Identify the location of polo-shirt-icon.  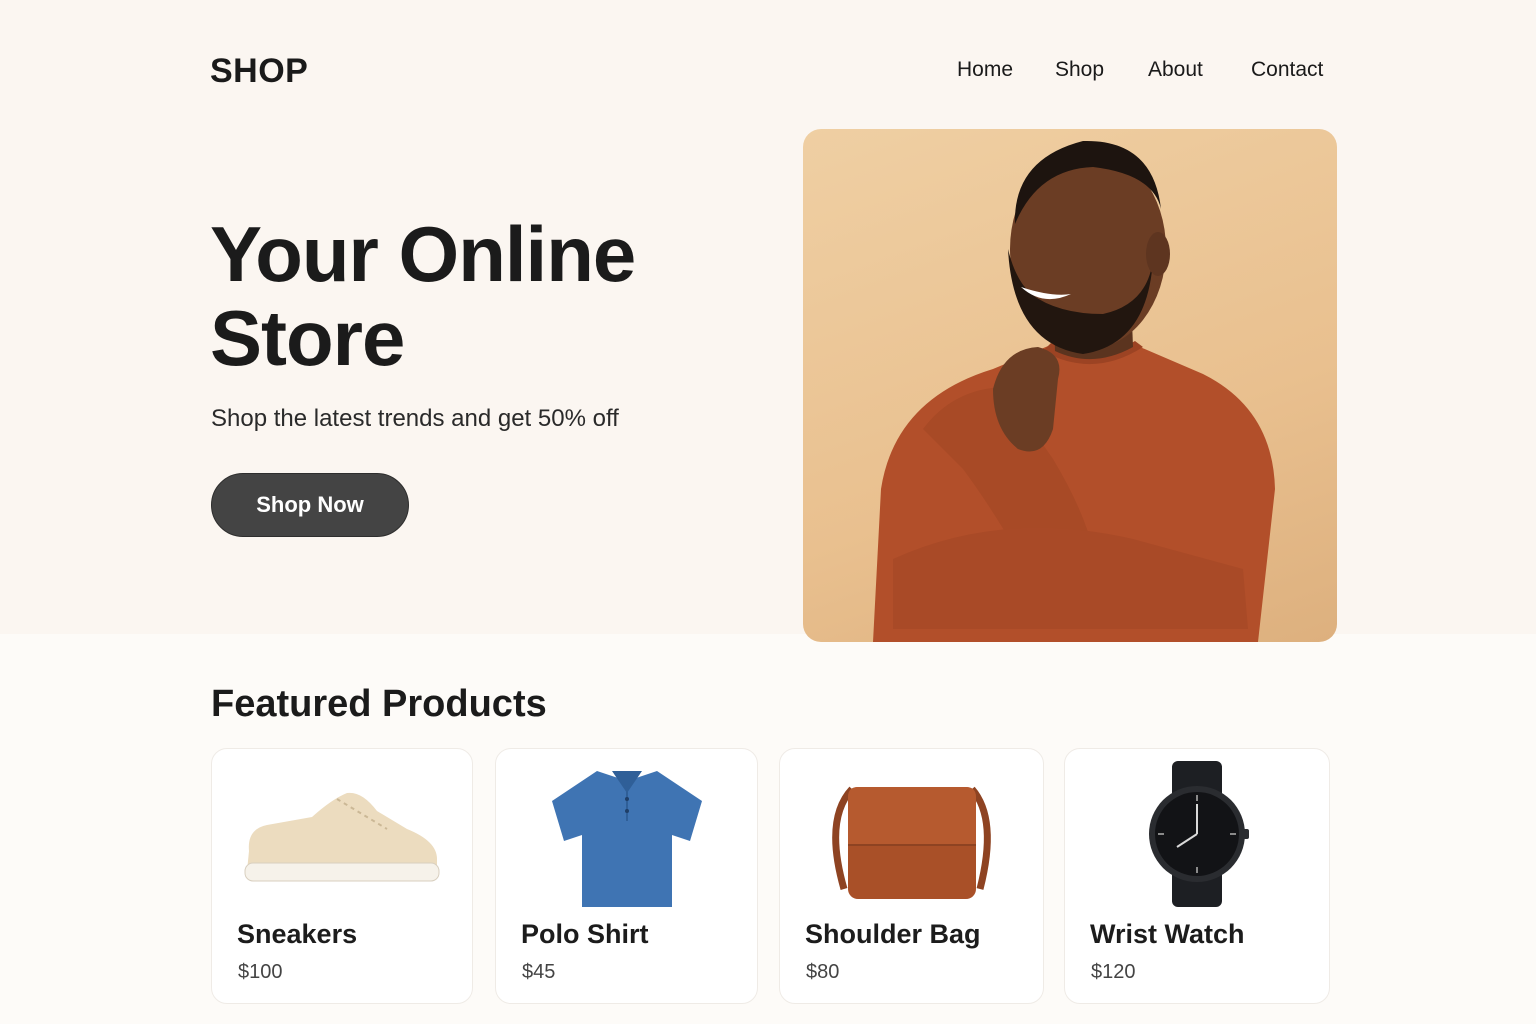
(626, 834).